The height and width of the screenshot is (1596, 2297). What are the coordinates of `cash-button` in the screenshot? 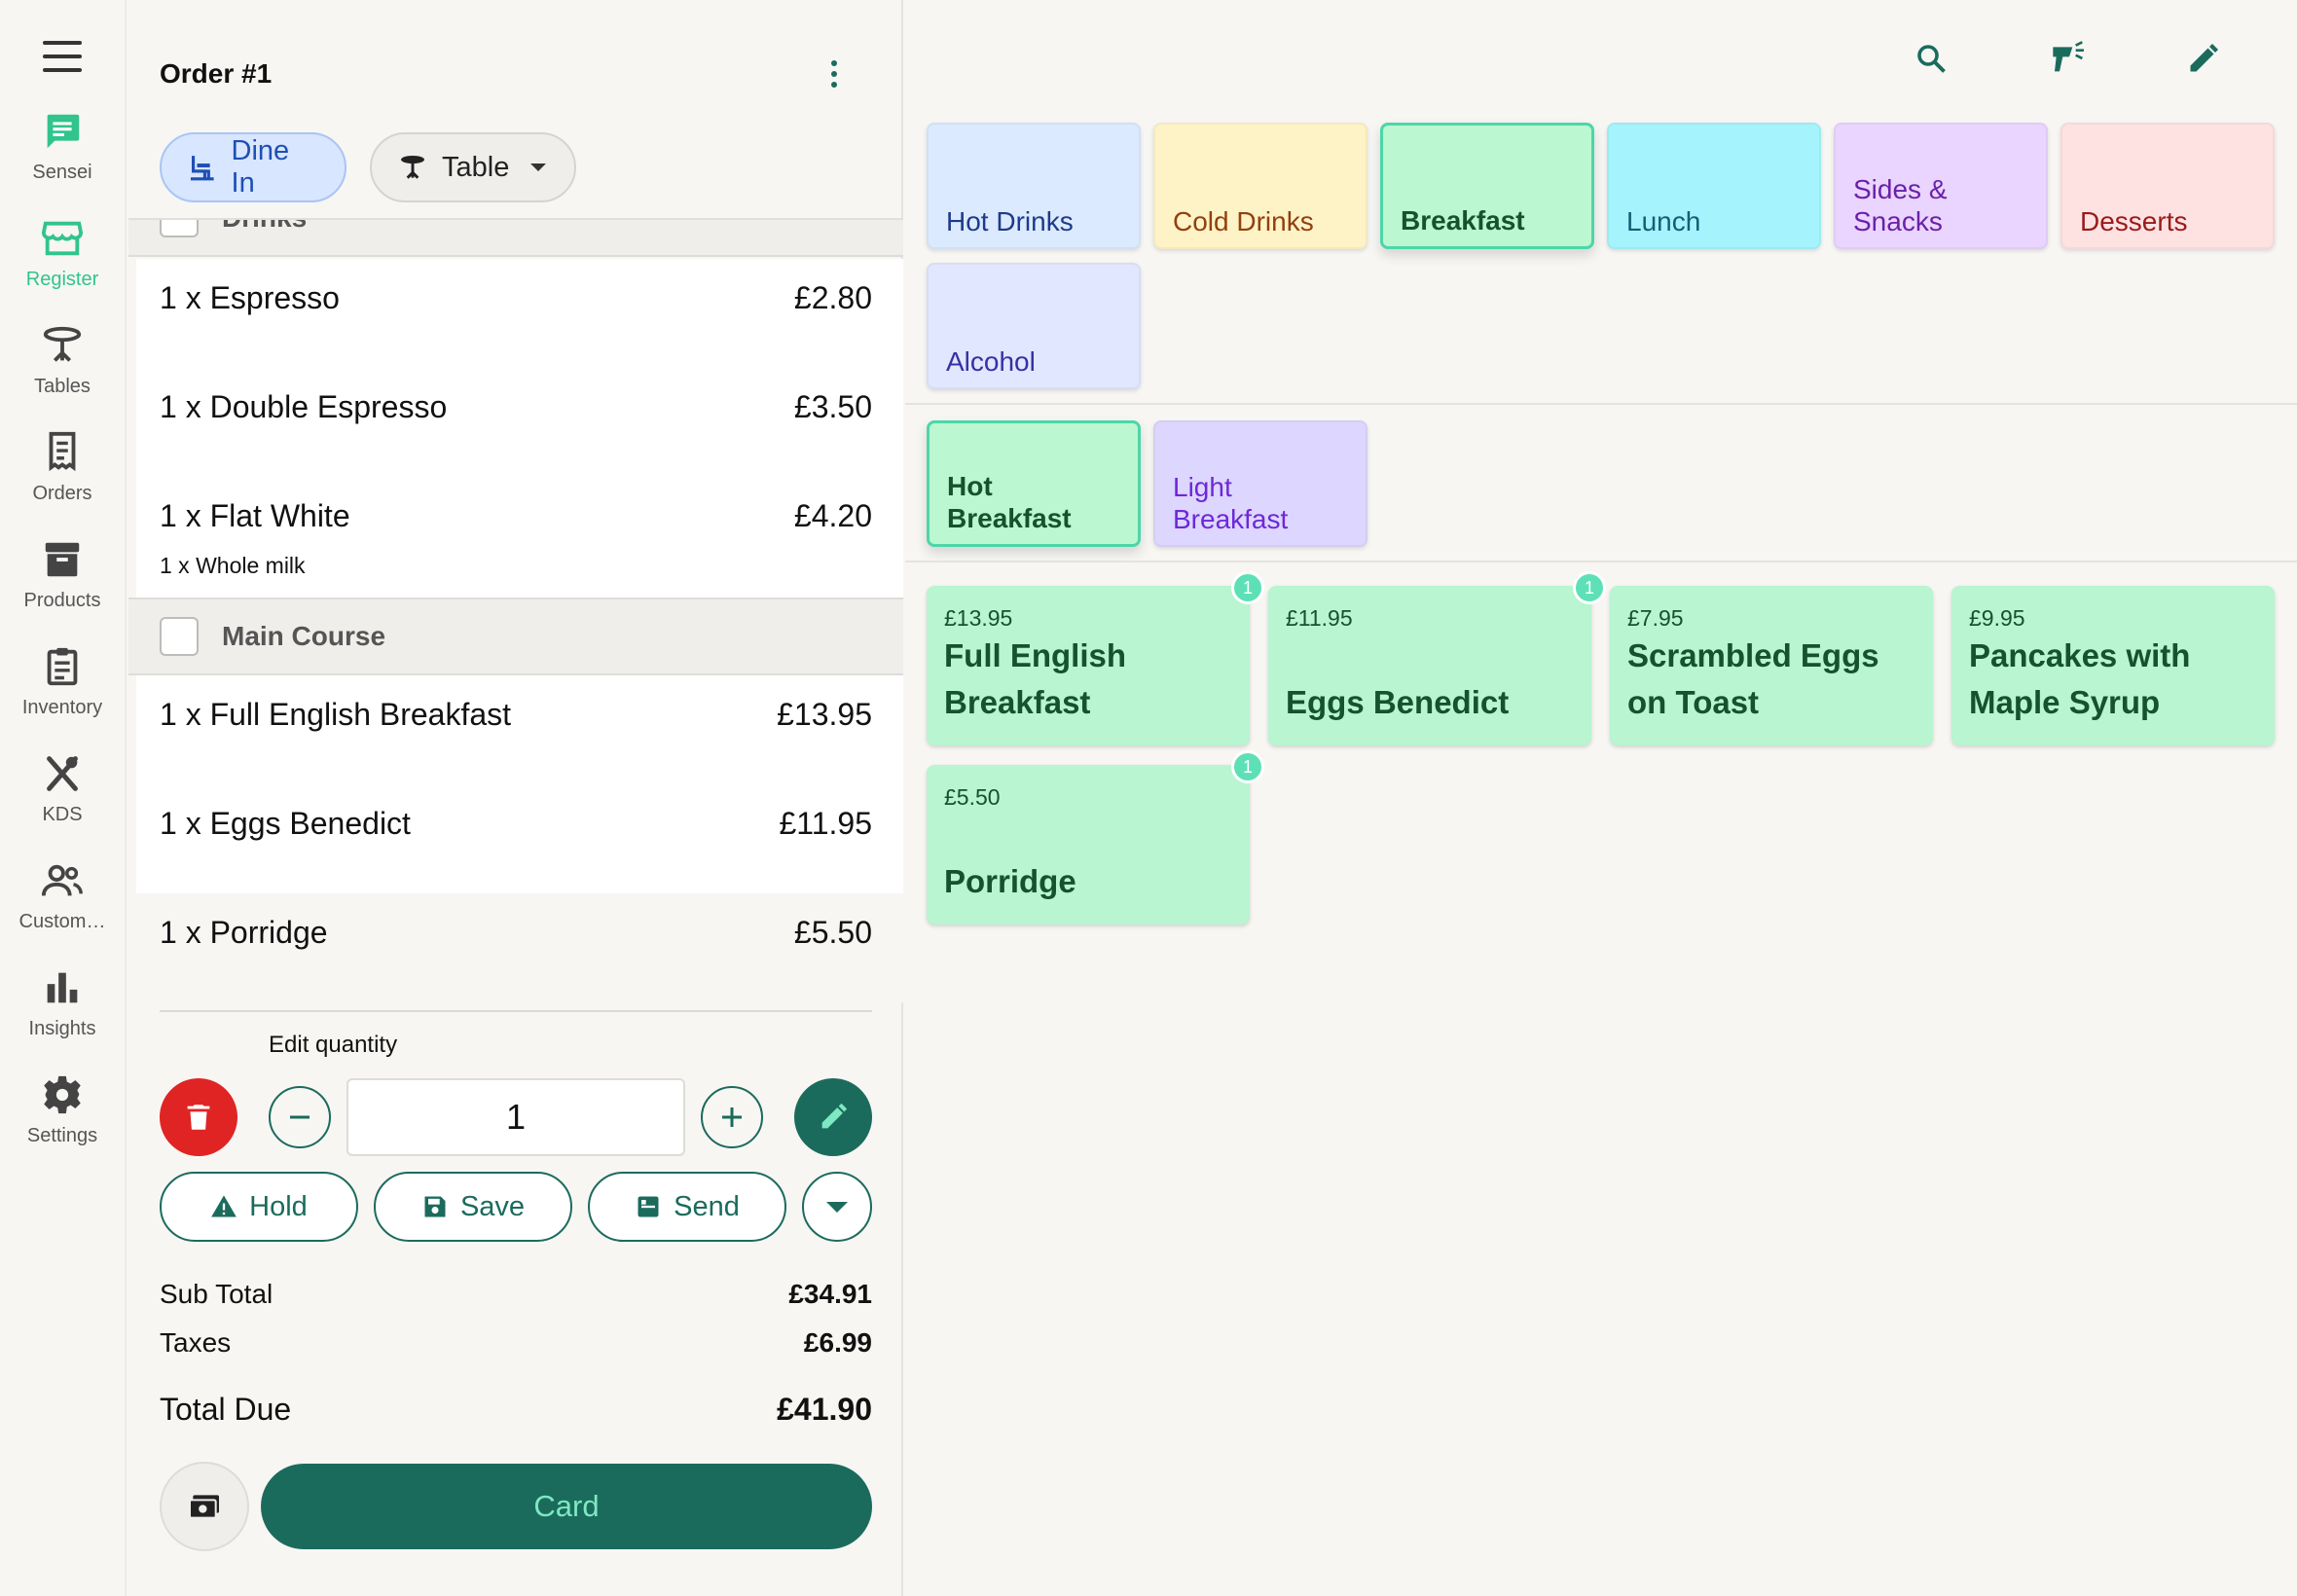 It's located at (204, 1506).